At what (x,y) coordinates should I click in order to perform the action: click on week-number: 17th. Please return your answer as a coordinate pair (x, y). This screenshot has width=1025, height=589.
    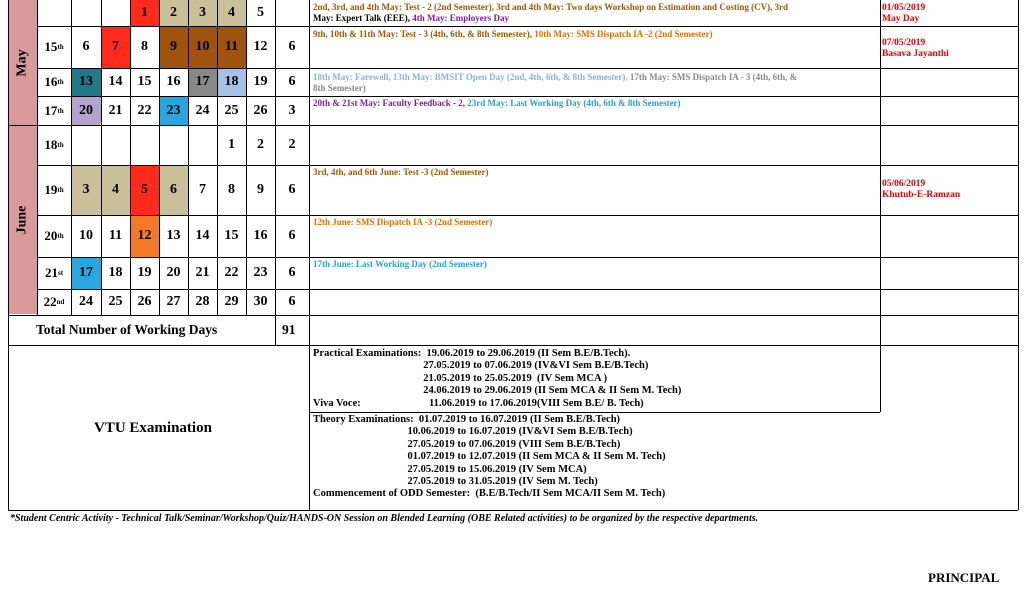
    Looking at the image, I should click on (54, 110).